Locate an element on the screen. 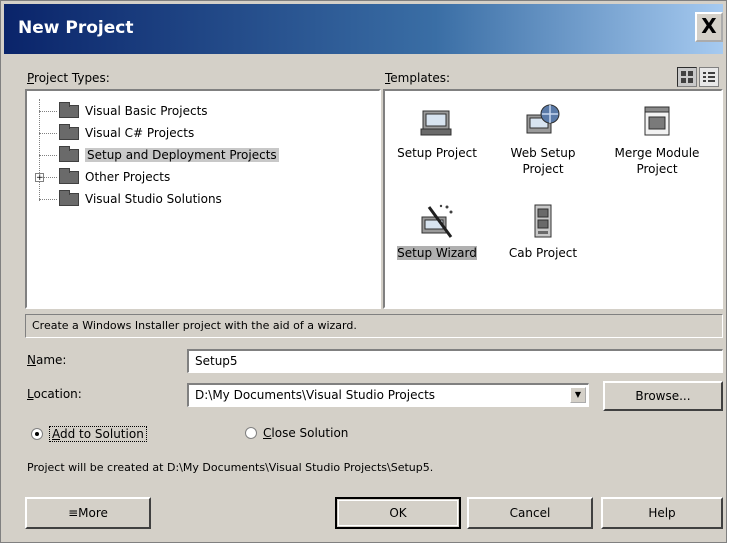 This screenshot has width=729, height=545. small-icons-view-button is located at coordinates (709, 77).